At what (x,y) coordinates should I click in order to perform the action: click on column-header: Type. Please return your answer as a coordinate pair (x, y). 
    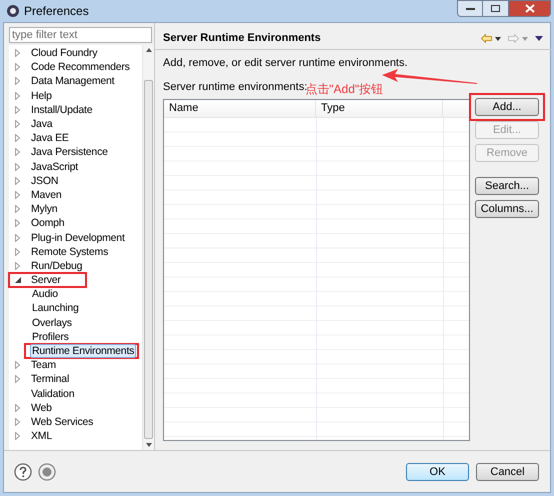
    Looking at the image, I should click on (379, 108).